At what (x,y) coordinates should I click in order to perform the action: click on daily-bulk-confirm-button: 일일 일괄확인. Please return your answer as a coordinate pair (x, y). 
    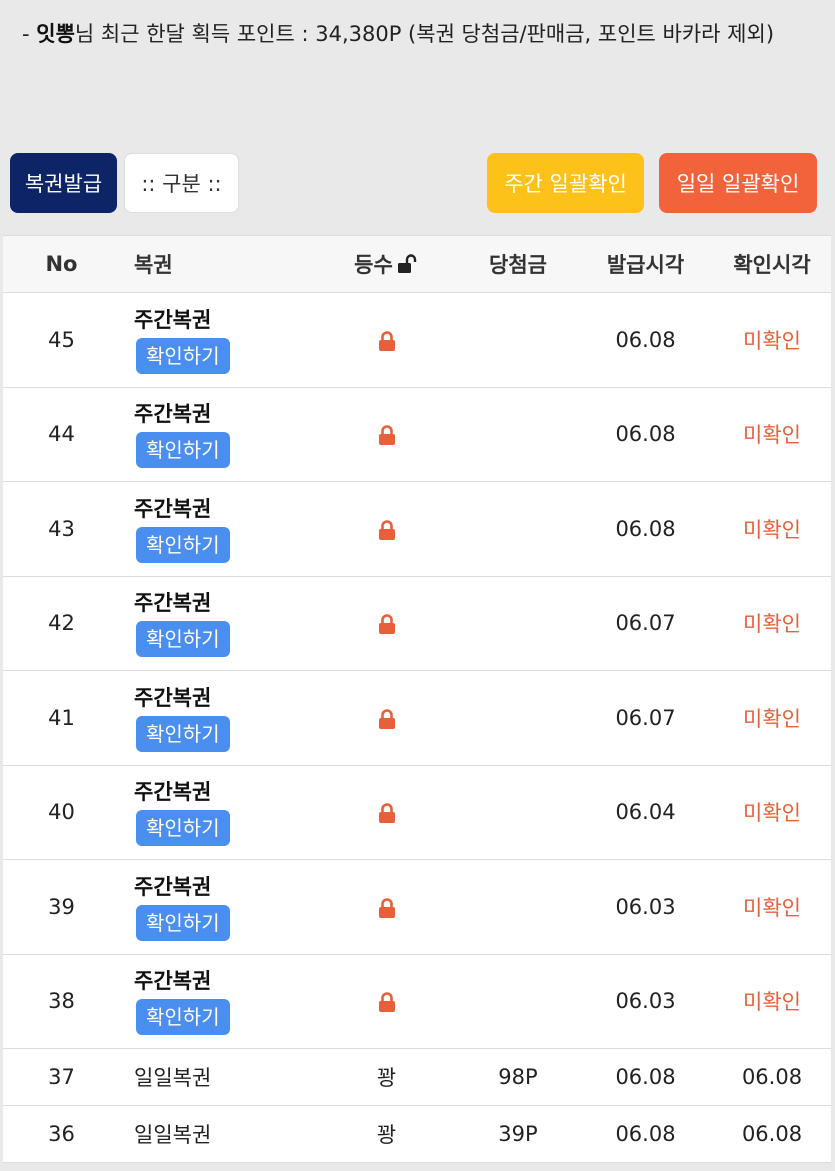
    Looking at the image, I should click on (738, 183).